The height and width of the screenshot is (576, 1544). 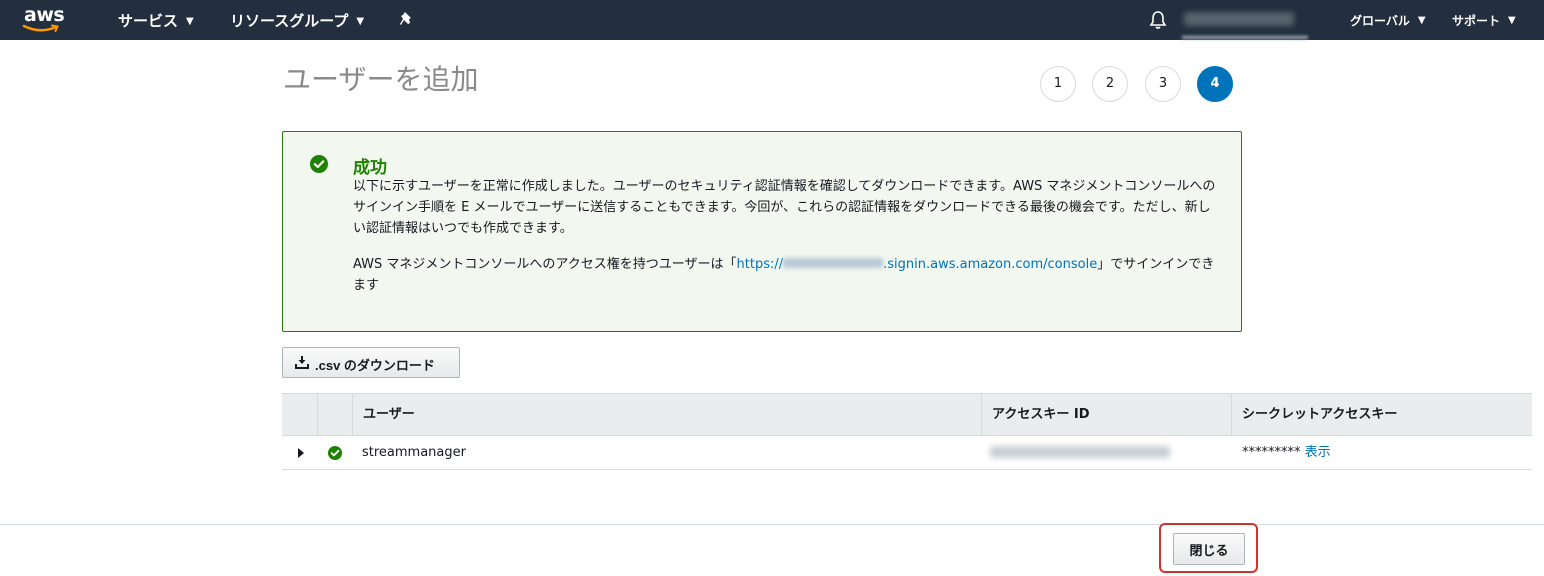 I want to click on column-header-secret-access-key: シークレットアクセスキー, so click(x=1382, y=414).